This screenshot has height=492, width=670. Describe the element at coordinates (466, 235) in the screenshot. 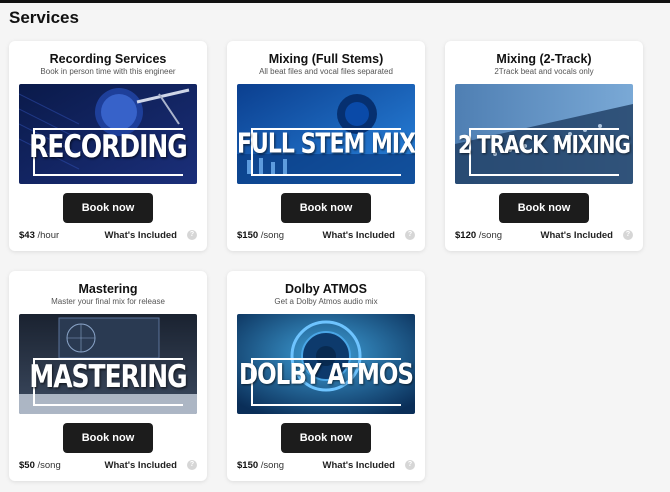

I see `price-amount: $120` at that location.